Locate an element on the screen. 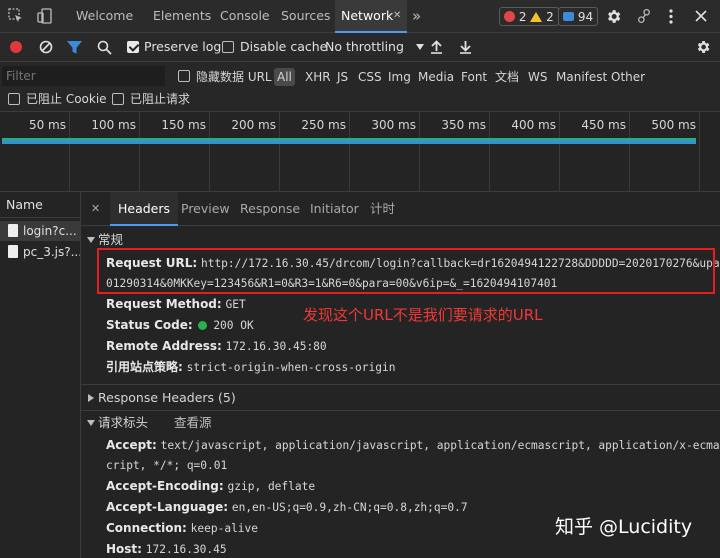 This screenshot has height=558, width=720. connection-value: keep-alive is located at coordinates (224, 528).